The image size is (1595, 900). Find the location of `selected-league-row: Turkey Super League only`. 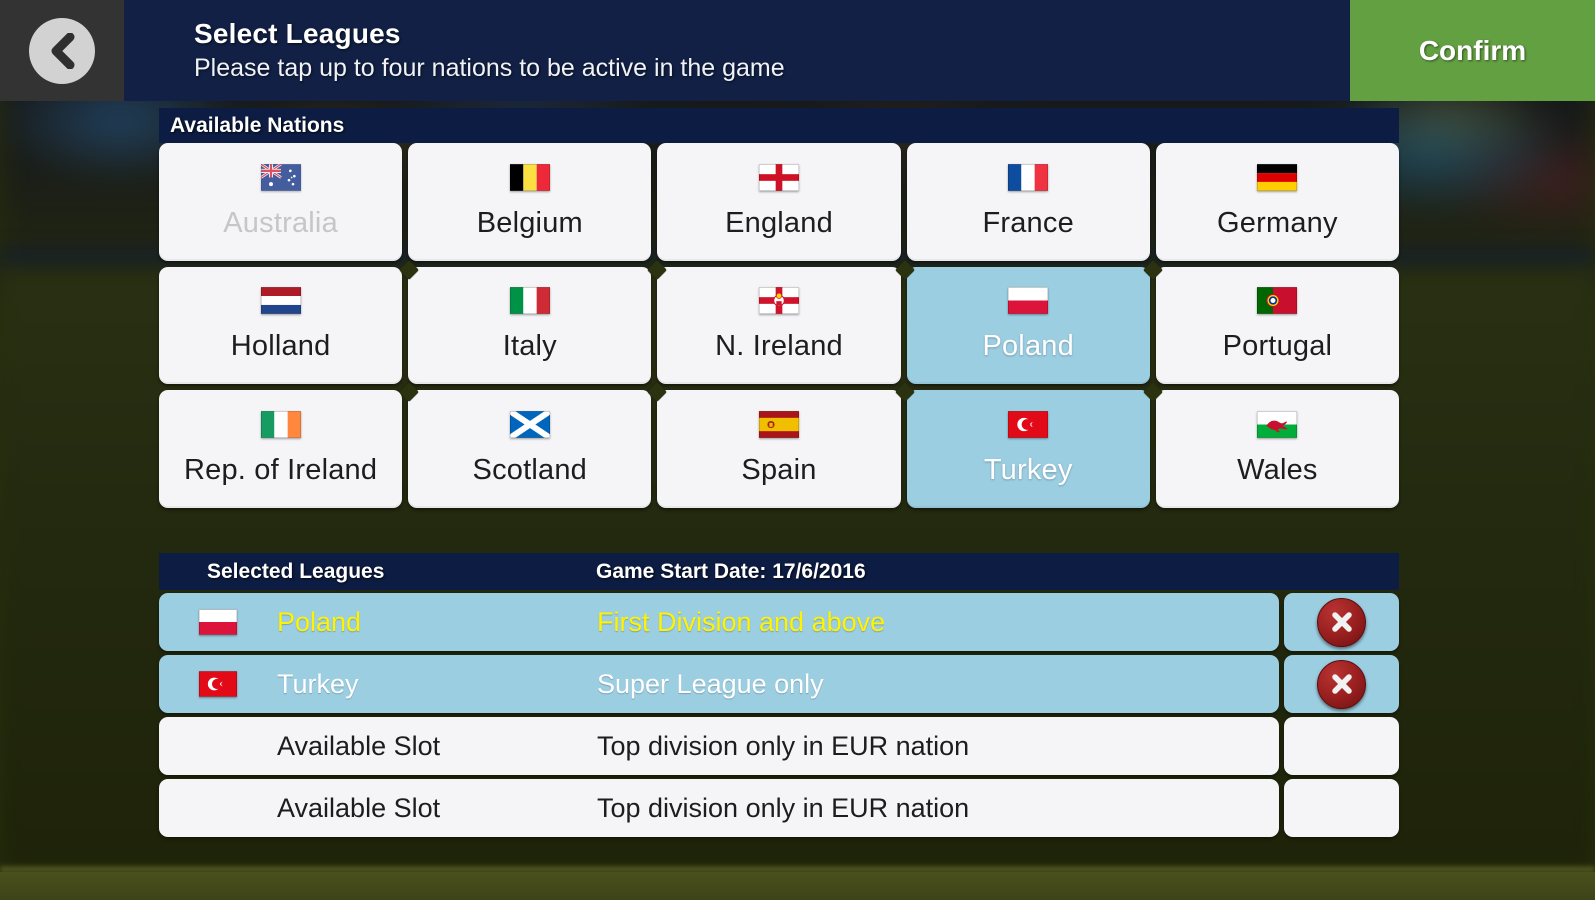

selected-league-row: Turkey Super League only is located at coordinates (779, 684).